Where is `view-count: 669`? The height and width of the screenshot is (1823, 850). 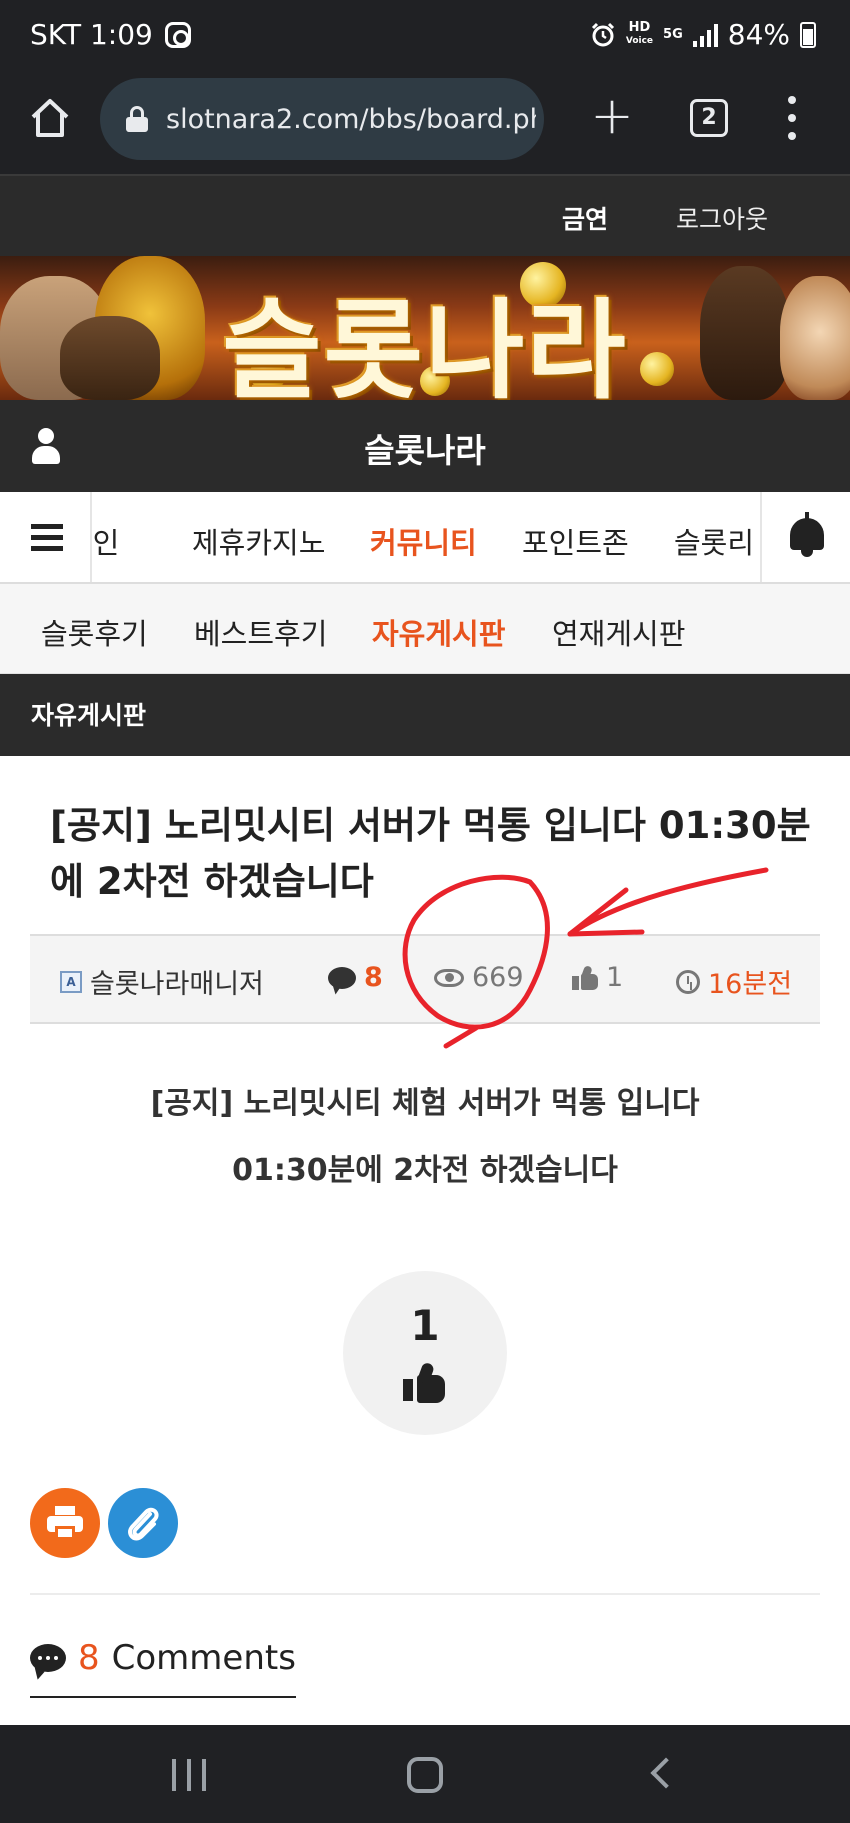 view-count: 669 is located at coordinates (479, 977).